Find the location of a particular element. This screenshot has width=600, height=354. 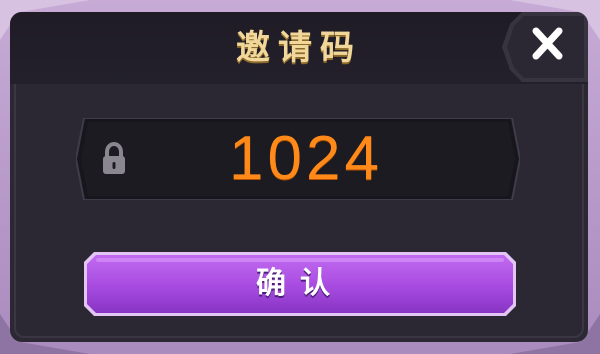

close-icon is located at coordinates (545, 47).